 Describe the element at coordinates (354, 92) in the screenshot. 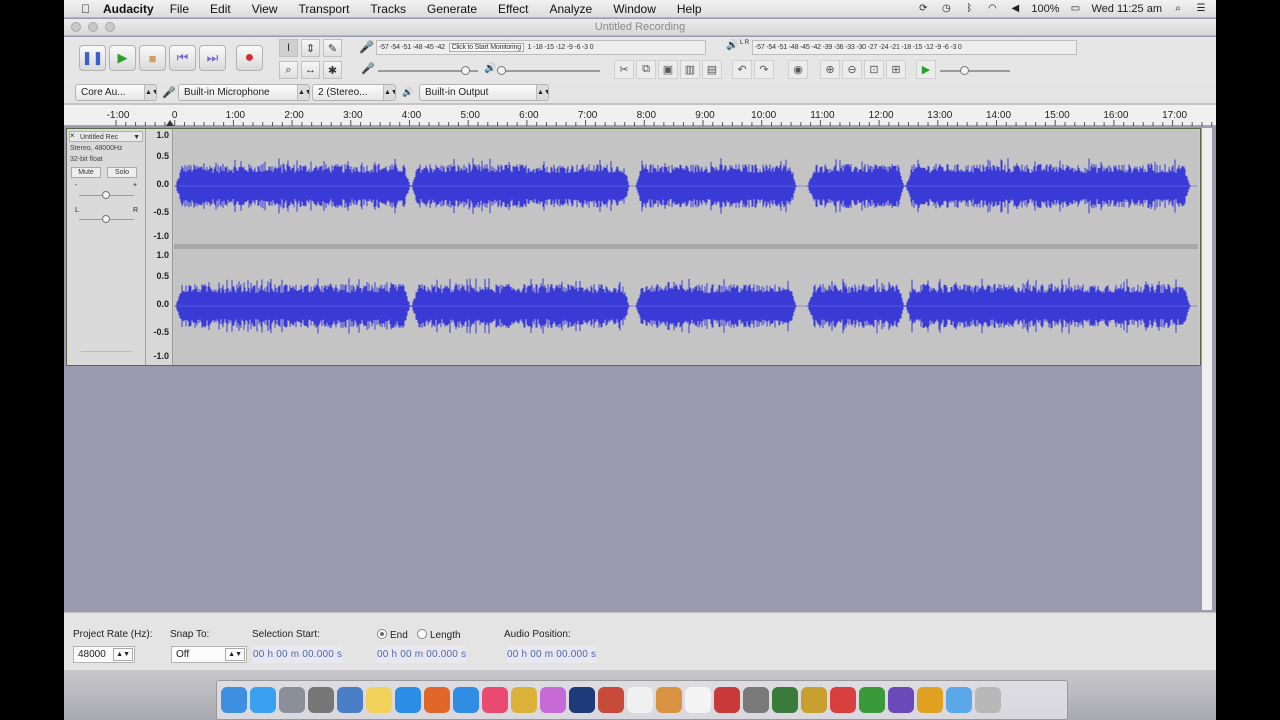

I see `recording-channels-select: 2 (Stereo... ▲▼` at that location.